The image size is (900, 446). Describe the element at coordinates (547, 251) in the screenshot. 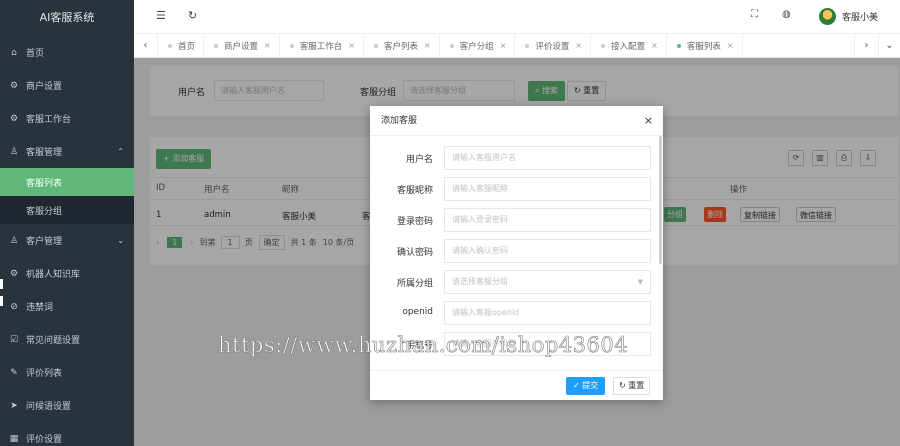

I see `form-input: 请输入确认密码` at that location.